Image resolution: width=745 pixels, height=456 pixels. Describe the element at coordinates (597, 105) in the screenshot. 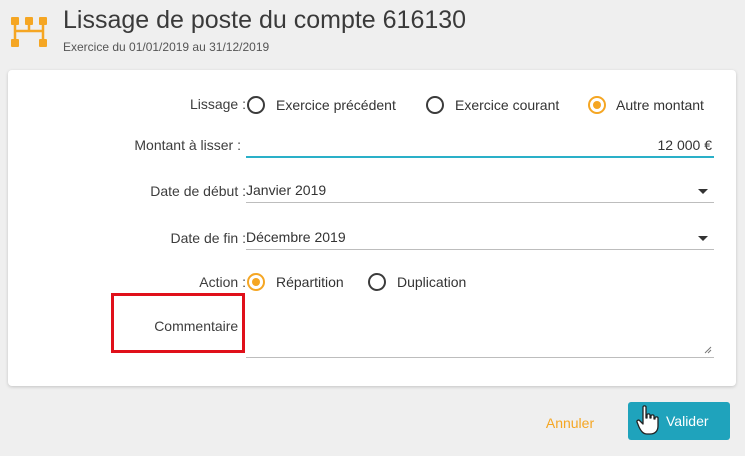

I see `radio-autre-montant` at that location.